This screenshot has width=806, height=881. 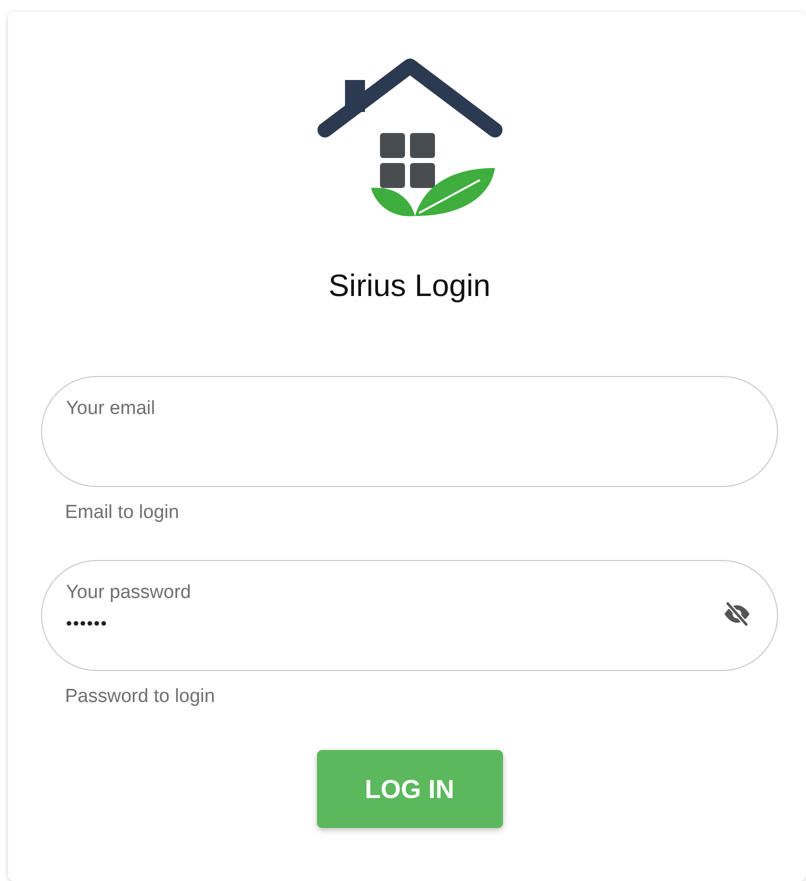 I want to click on field-hint: Email to login, so click(x=122, y=513).